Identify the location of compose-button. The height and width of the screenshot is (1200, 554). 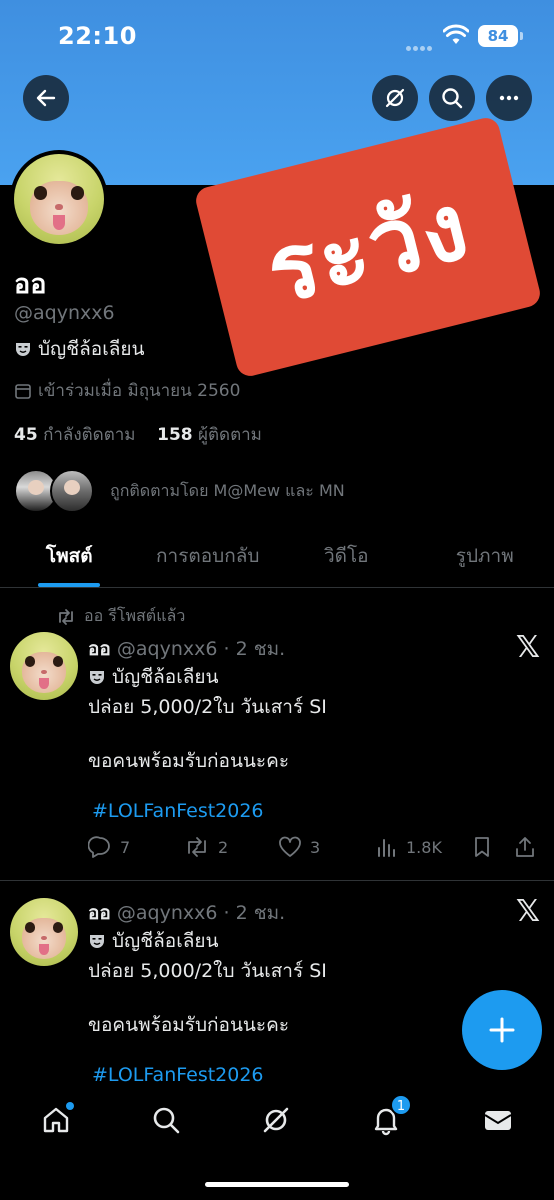
(502, 1030).